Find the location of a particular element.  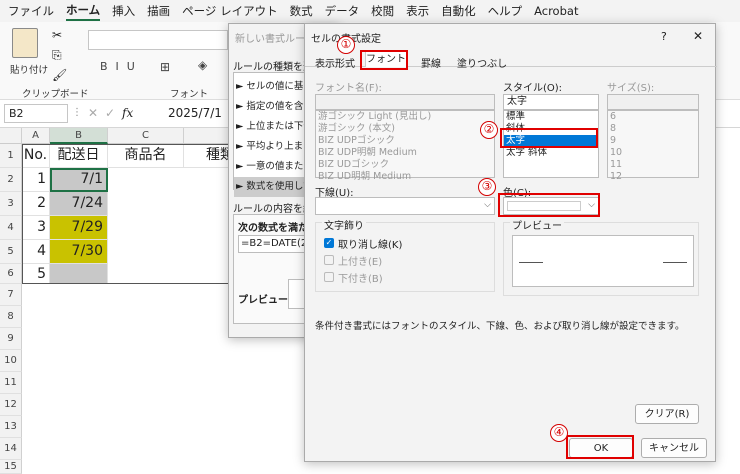

help-button: ? is located at coordinates (664, 36).